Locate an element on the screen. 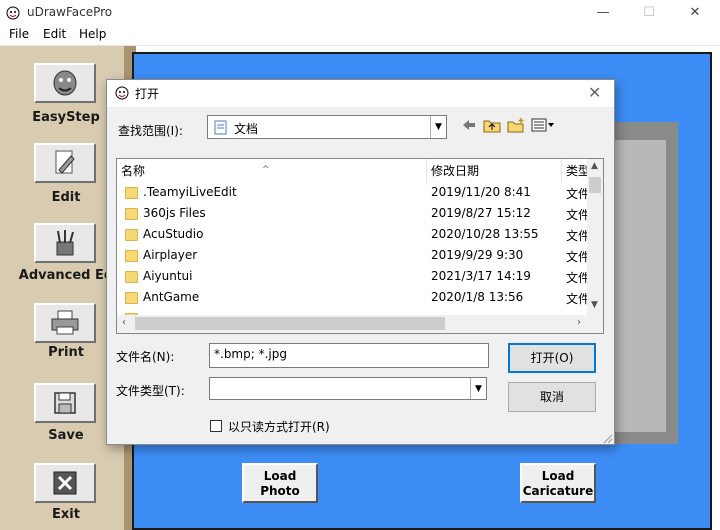 The height and width of the screenshot is (530, 720). window-right-edge is located at coordinates (716, 288).